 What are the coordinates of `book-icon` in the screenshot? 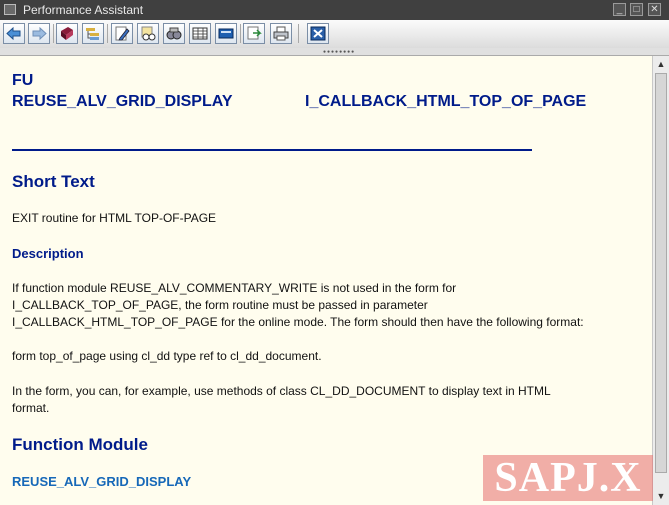 It's located at (67, 33).